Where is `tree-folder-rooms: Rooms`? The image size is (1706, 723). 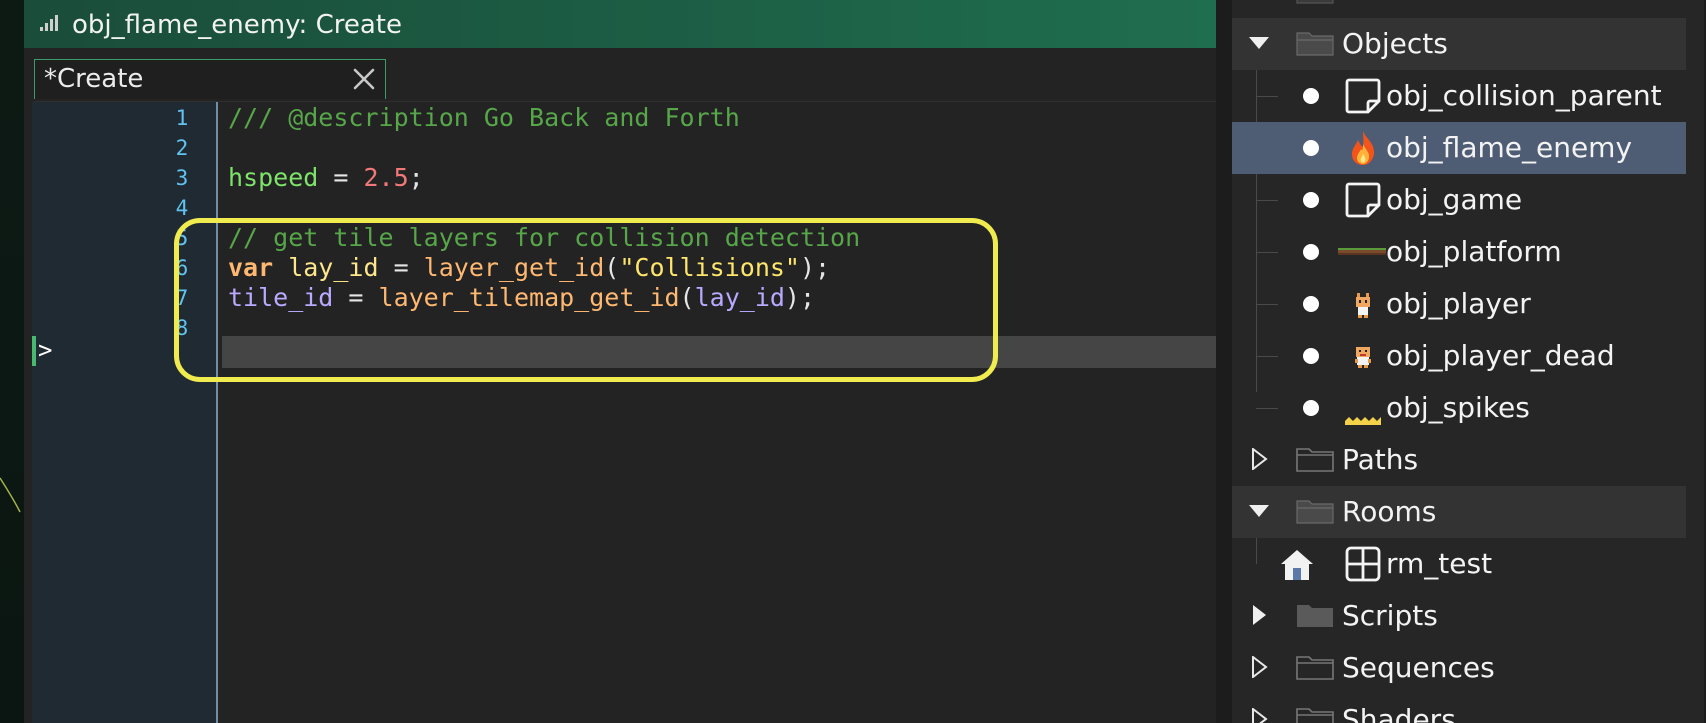 tree-folder-rooms: Rooms is located at coordinates (1459, 512).